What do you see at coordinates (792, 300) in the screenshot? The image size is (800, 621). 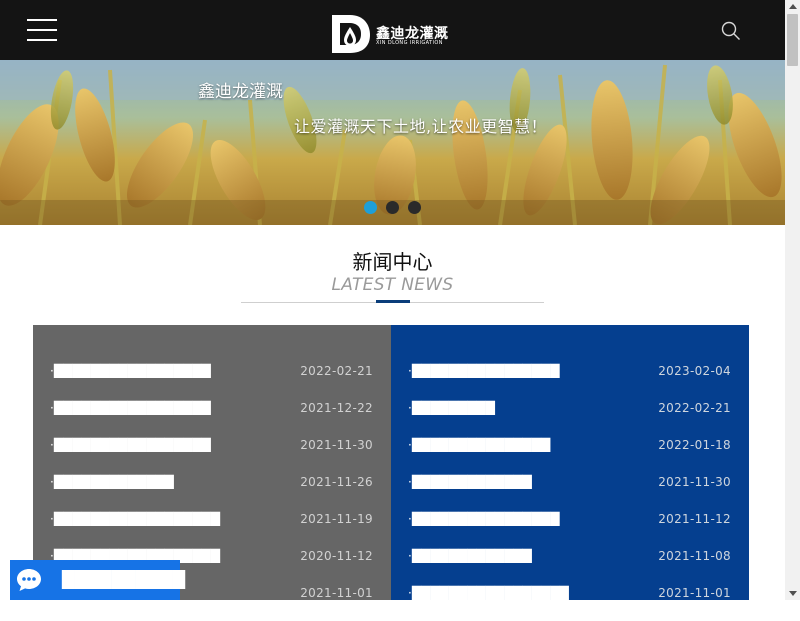 I see `page-scrollbar` at bounding box center [792, 300].